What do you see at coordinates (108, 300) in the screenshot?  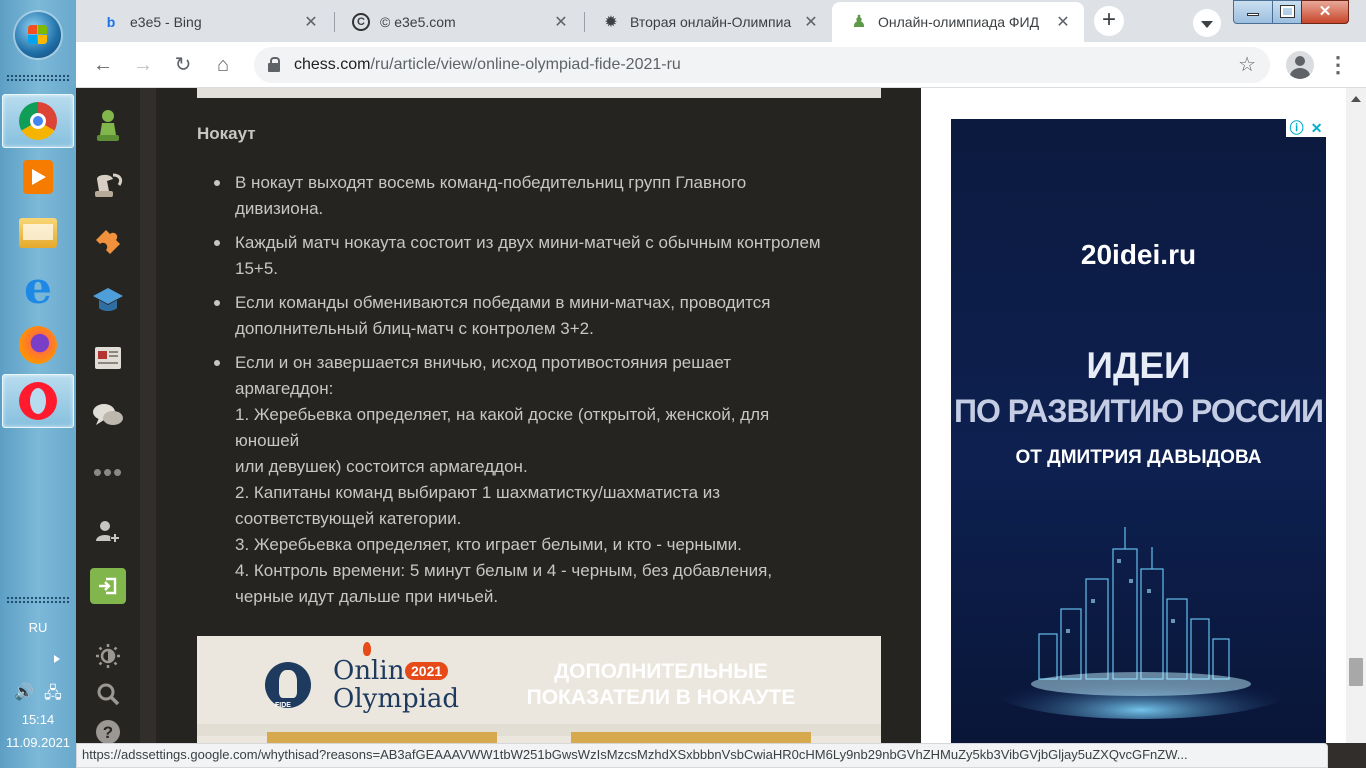 I see `learn-icon` at bounding box center [108, 300].